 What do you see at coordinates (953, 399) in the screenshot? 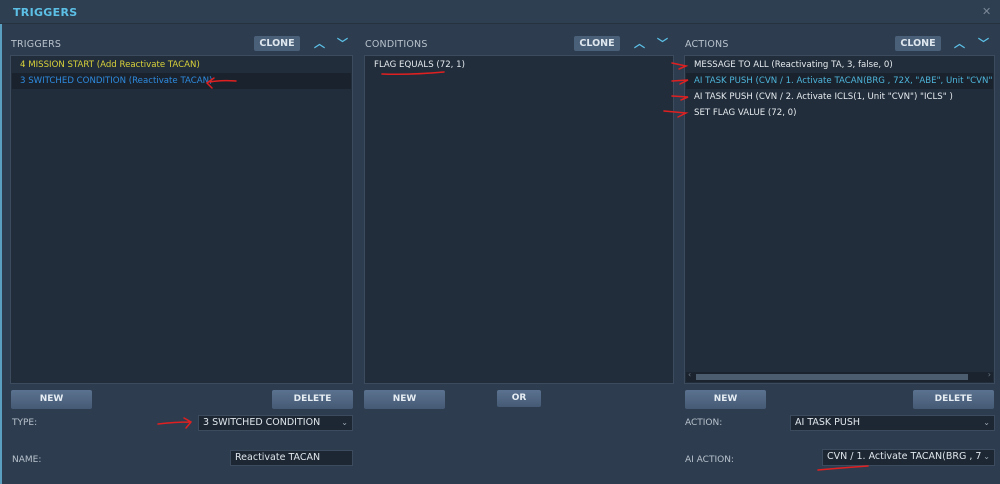
I see `action-delete-button: DELETE` at bounding box center [953, 399].